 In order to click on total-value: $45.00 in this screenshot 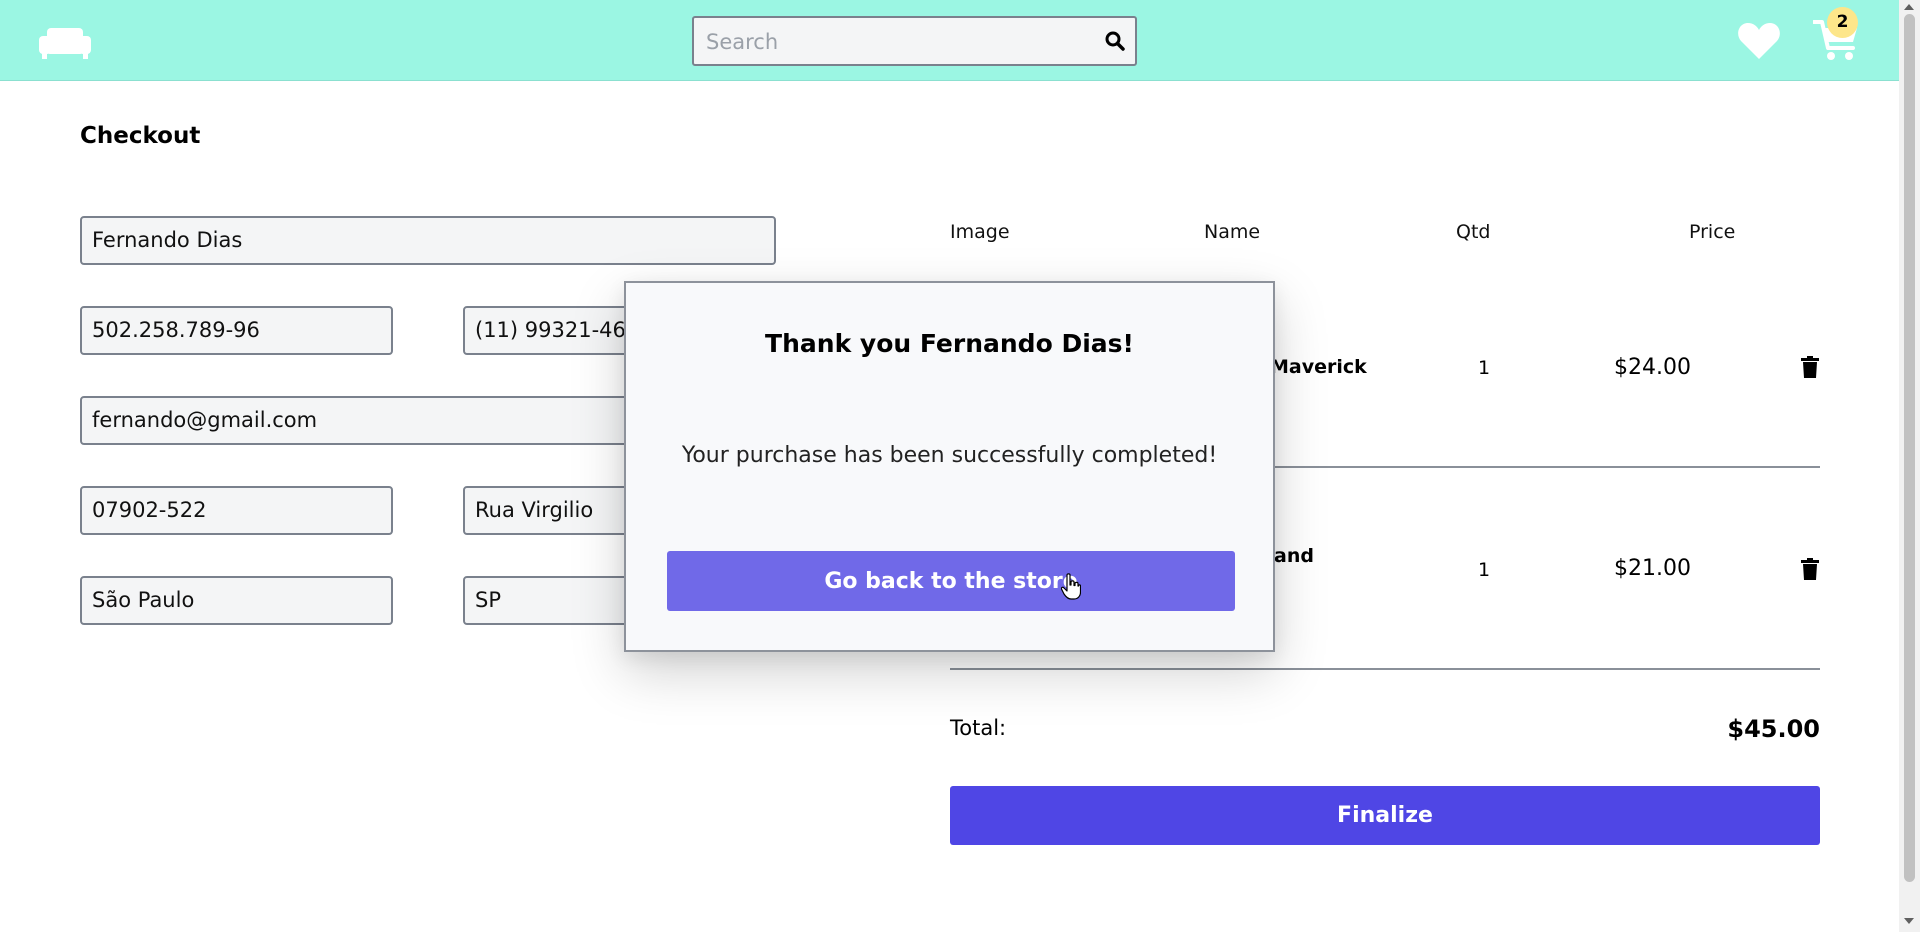, I will do `click(1773, 729)`.